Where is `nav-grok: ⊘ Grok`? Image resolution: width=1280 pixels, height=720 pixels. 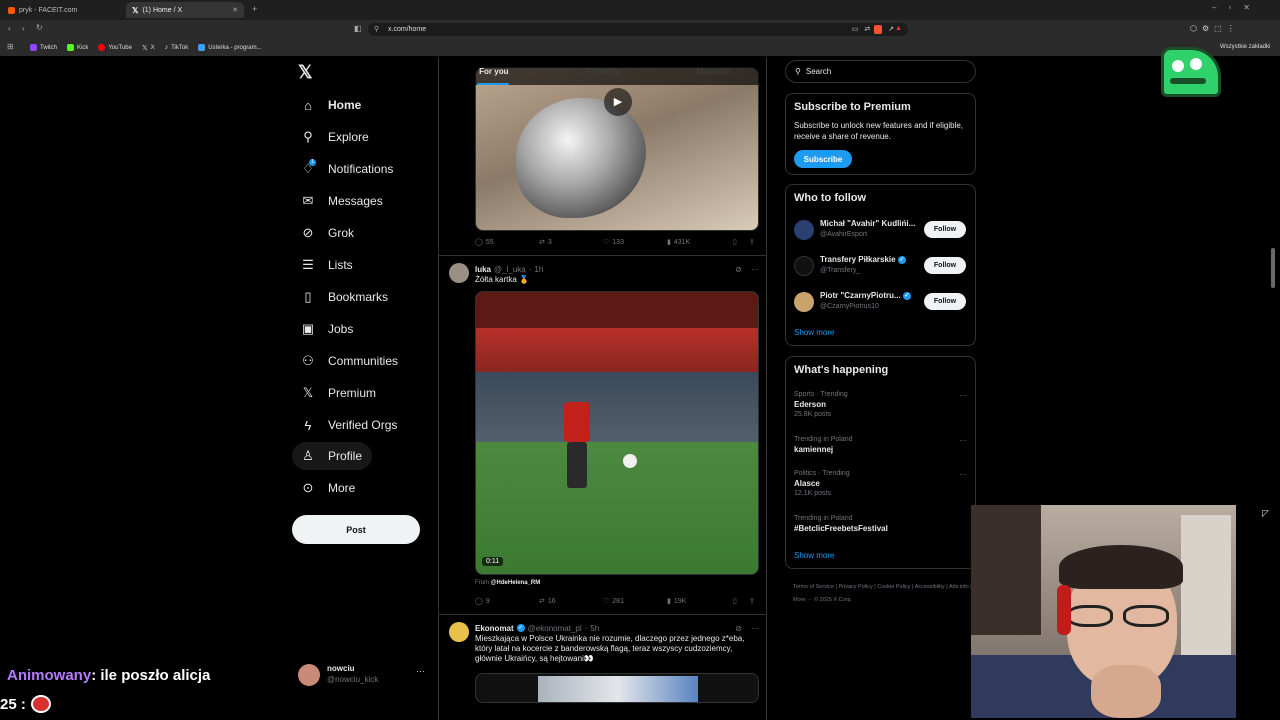
nav-grok: ⊘ Grok is located at coordinates (327, 233).